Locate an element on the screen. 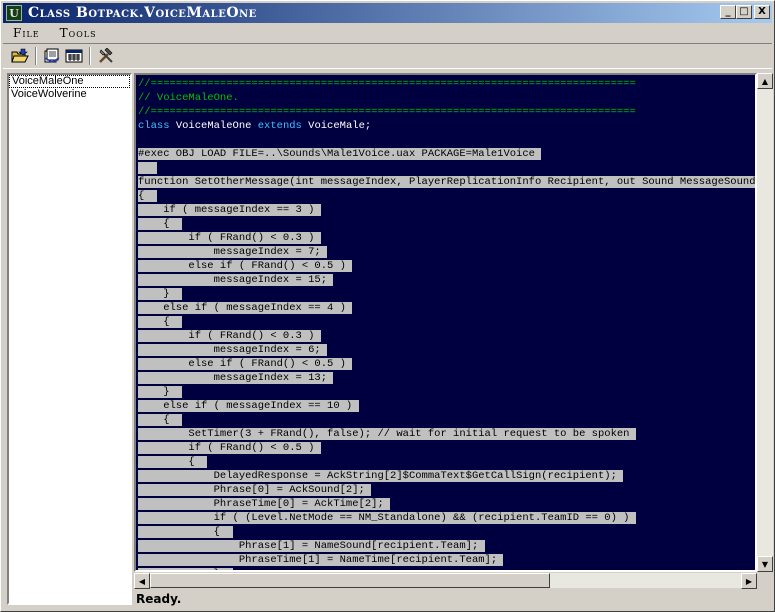 Image resolution: width=775 pixels, height=612 pixels. maximize-button: □ is located at coordinates (744, 12).